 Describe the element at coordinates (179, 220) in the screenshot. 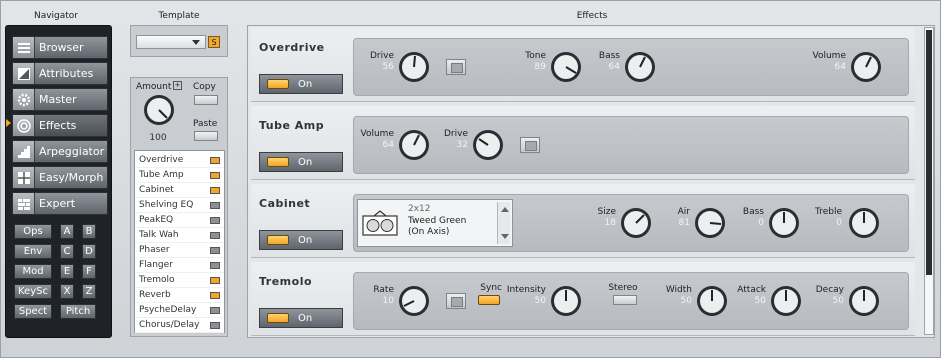

I see `list-item: PeakEQ` at that location.